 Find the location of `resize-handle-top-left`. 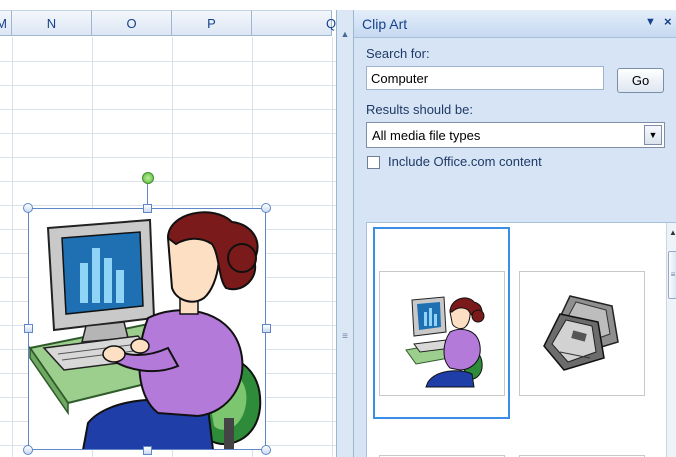

resize-handle-top-left is located at coordinates (28, 208).